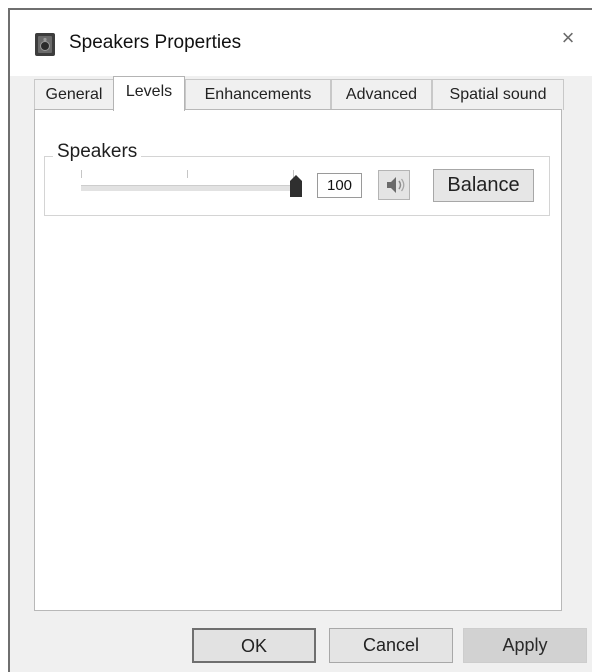 The width and height of the screenshot is (592, 672). What do you see at coordinates (339, 185) in the screenshot?
I see `volume-value-field: 100` at bounding box center [339, 185].